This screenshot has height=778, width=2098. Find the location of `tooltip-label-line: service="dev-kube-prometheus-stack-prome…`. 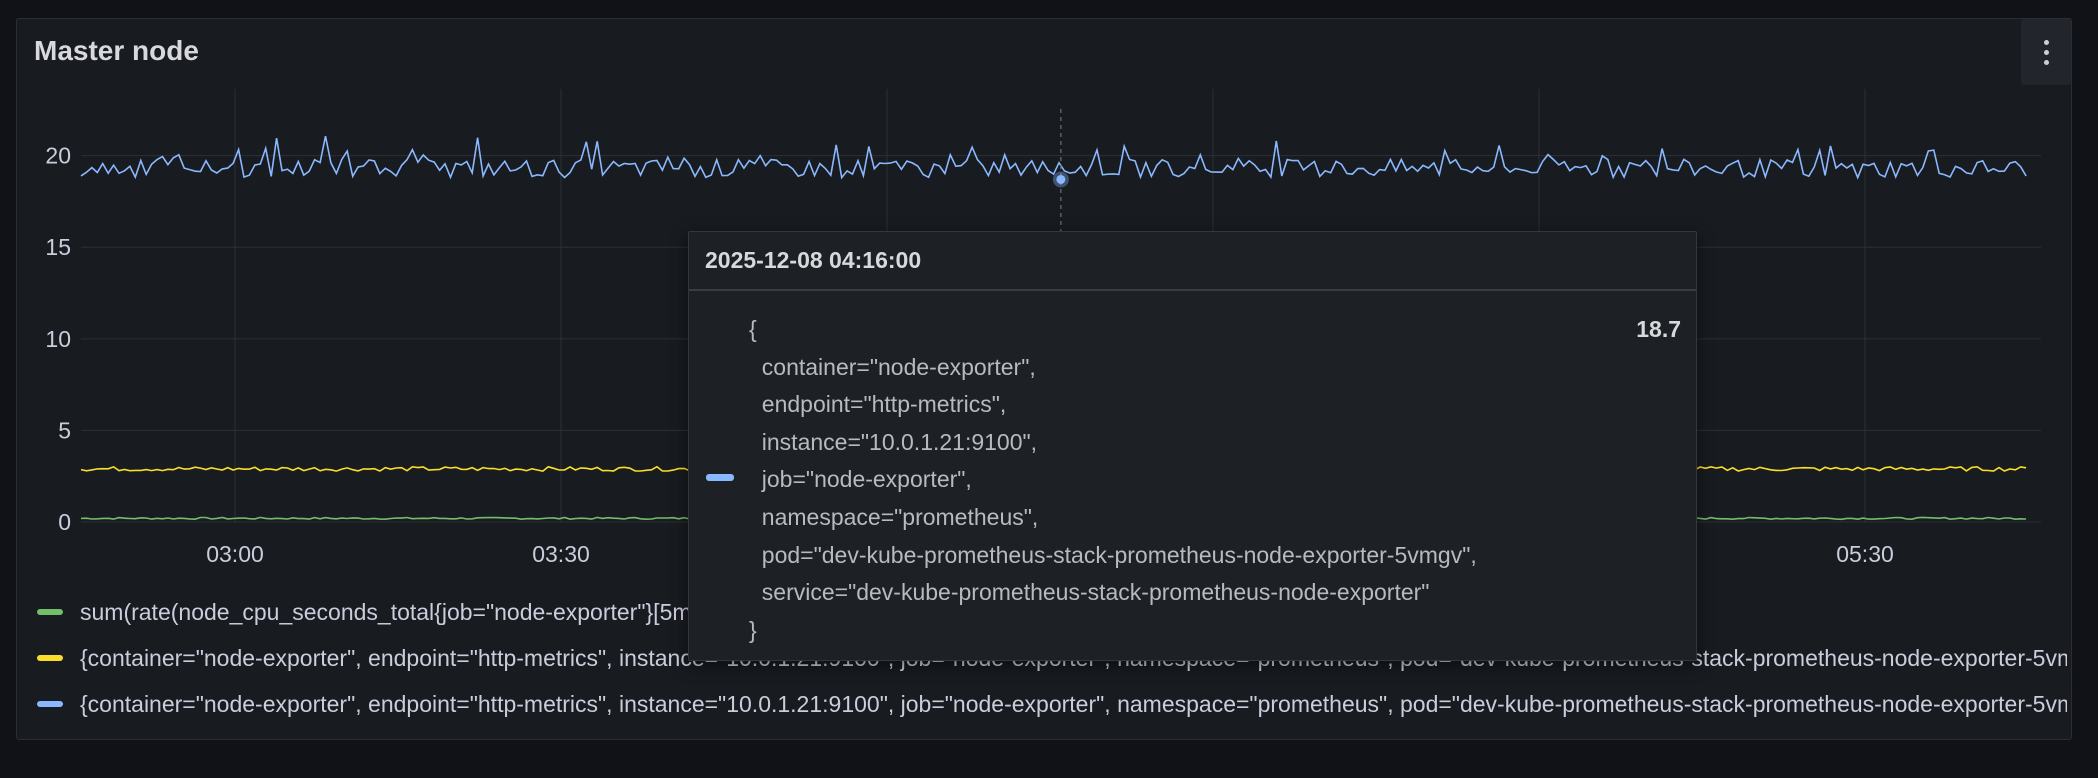

tooltip-label-line: service="dev-kube-prometheus-stack-prome… is located at coordinates (1089, 592).